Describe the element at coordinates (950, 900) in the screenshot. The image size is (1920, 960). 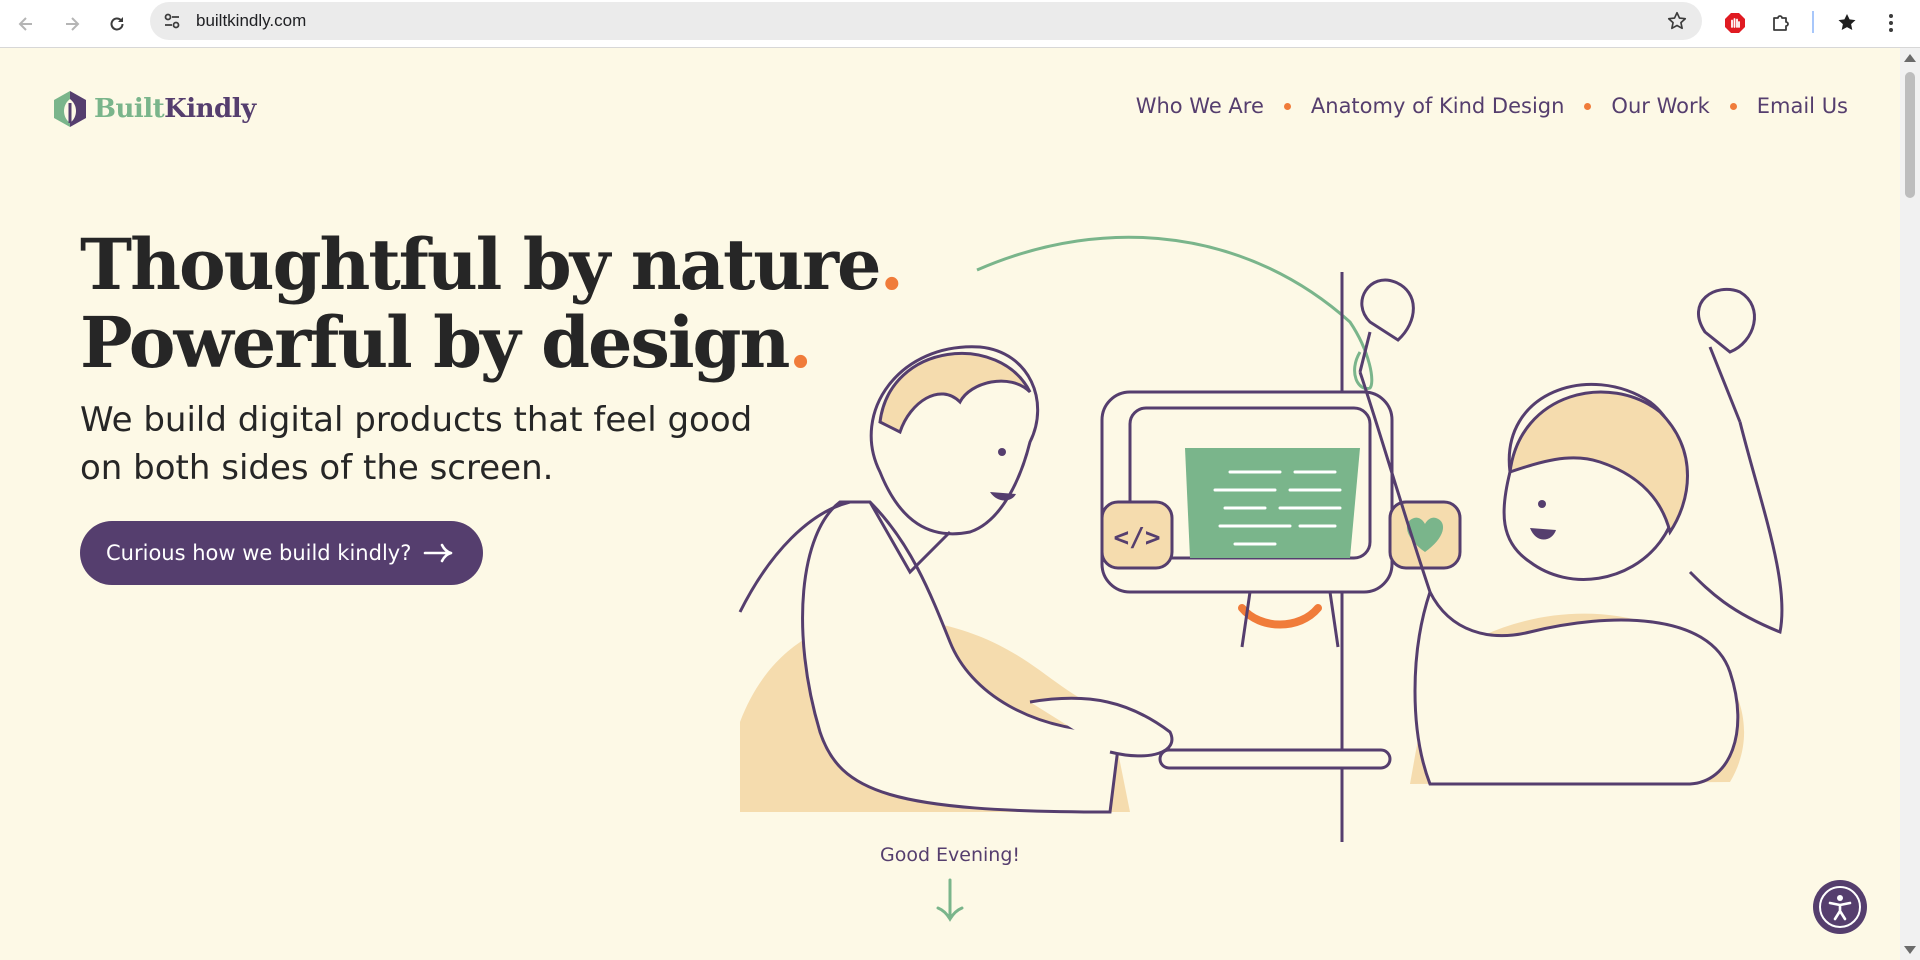
I see `scroll-down-arrow-icon` at that location.